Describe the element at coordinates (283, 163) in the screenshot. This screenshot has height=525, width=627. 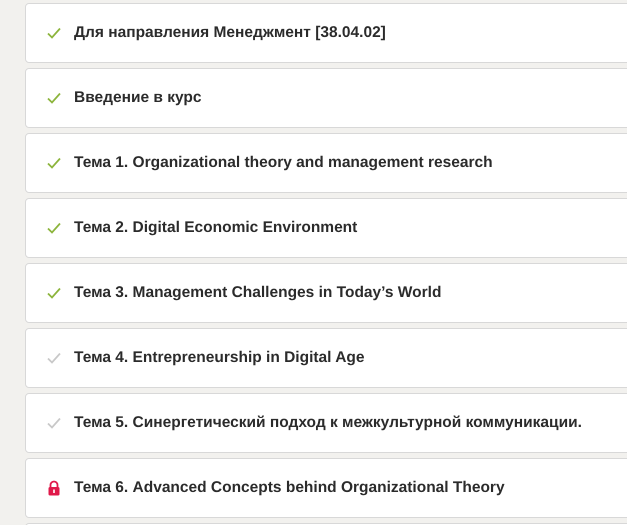
I see `section-title: Тема 1. Organizational theory and management research` at that location.